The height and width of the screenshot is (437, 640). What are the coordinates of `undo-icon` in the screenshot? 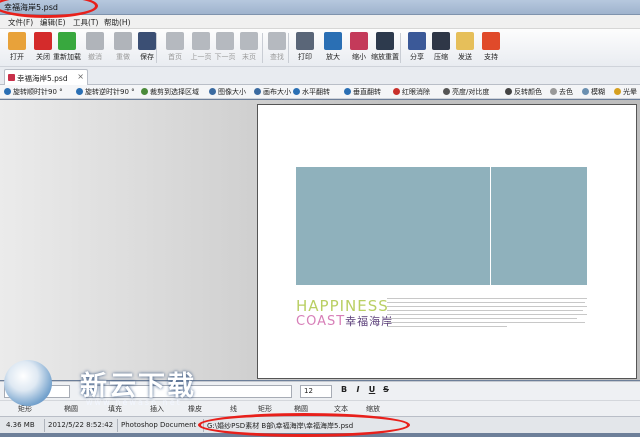 It's located at (95, 41).